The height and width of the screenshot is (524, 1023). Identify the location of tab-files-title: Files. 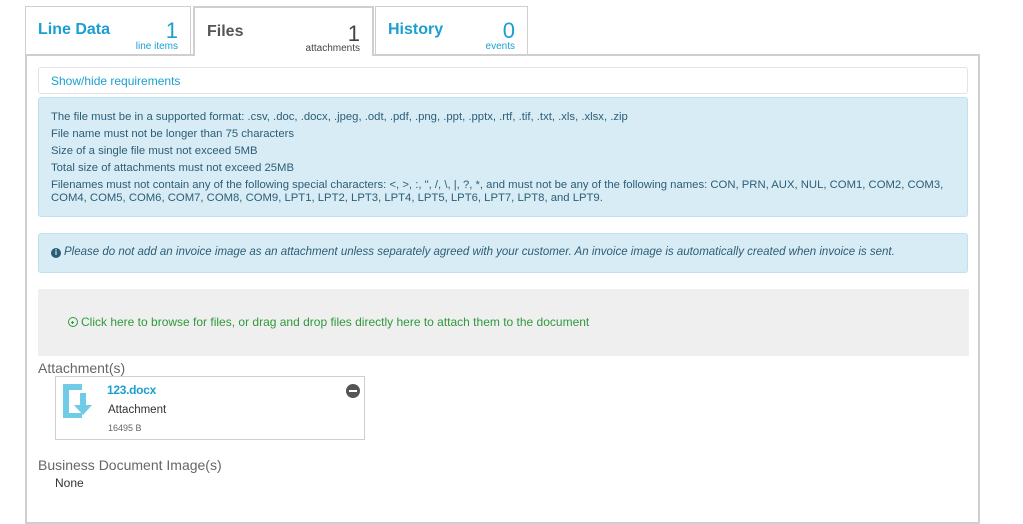
(225, 31).